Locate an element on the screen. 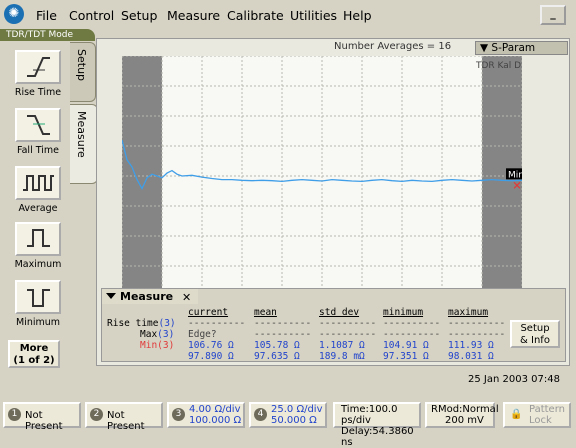 This screenshot has height=448, width=576. channel-4-button: 4 25.0 Ω/div 50.000 Ω is located at coordinates (288, 415).